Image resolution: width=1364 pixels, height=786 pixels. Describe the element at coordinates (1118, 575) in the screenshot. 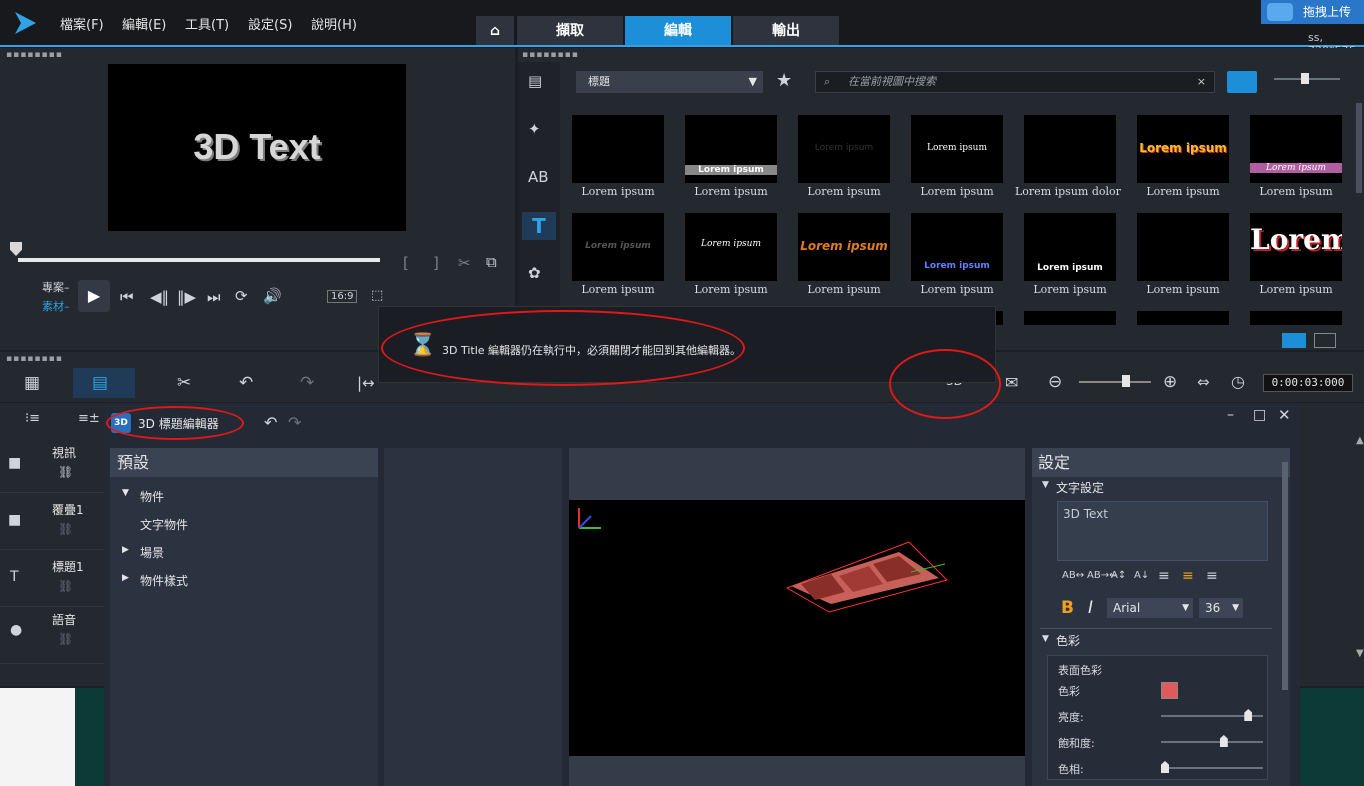

I see `line-spacing-icon: A↕` at that location.